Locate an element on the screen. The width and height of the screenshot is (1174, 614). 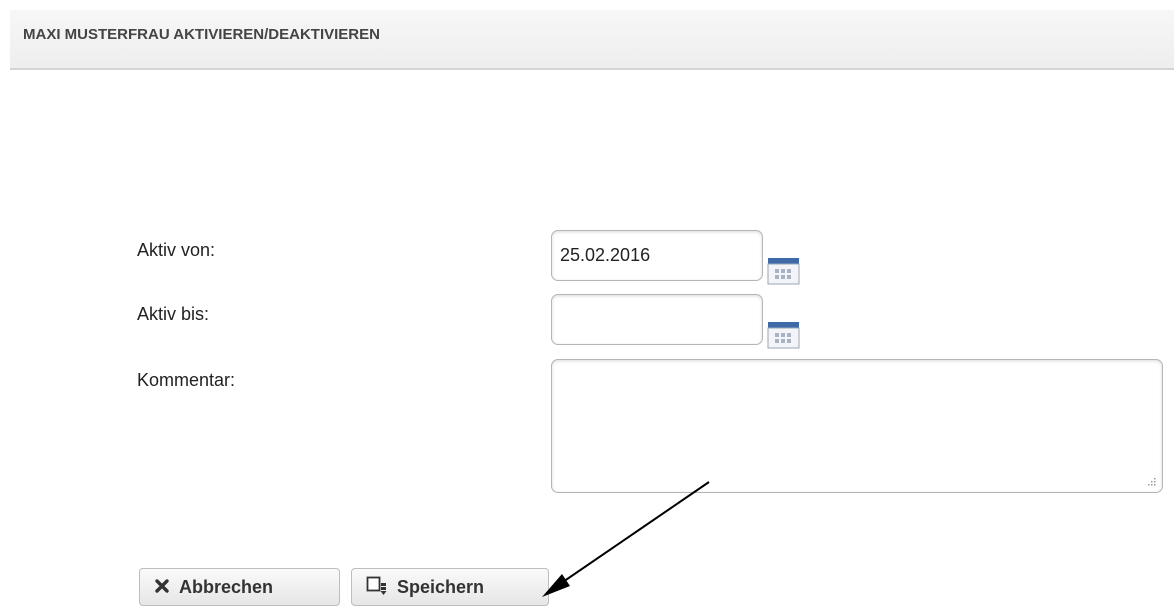
active-until-input is located at coordinates (657, 319).